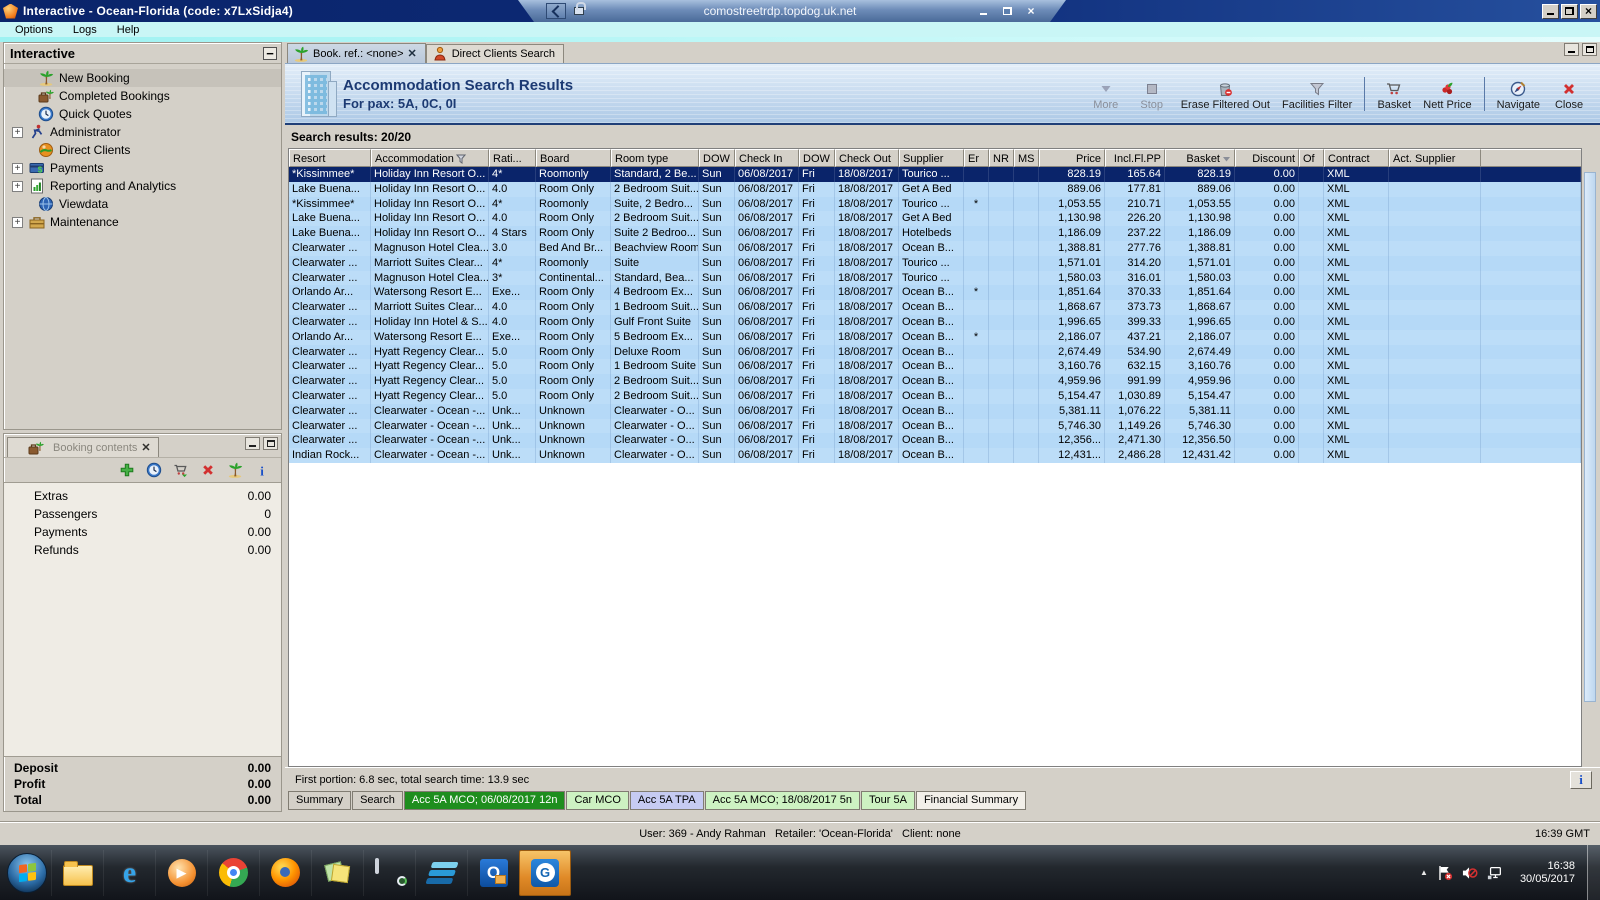  I want to click on info-button: i, so click(1581, 779).